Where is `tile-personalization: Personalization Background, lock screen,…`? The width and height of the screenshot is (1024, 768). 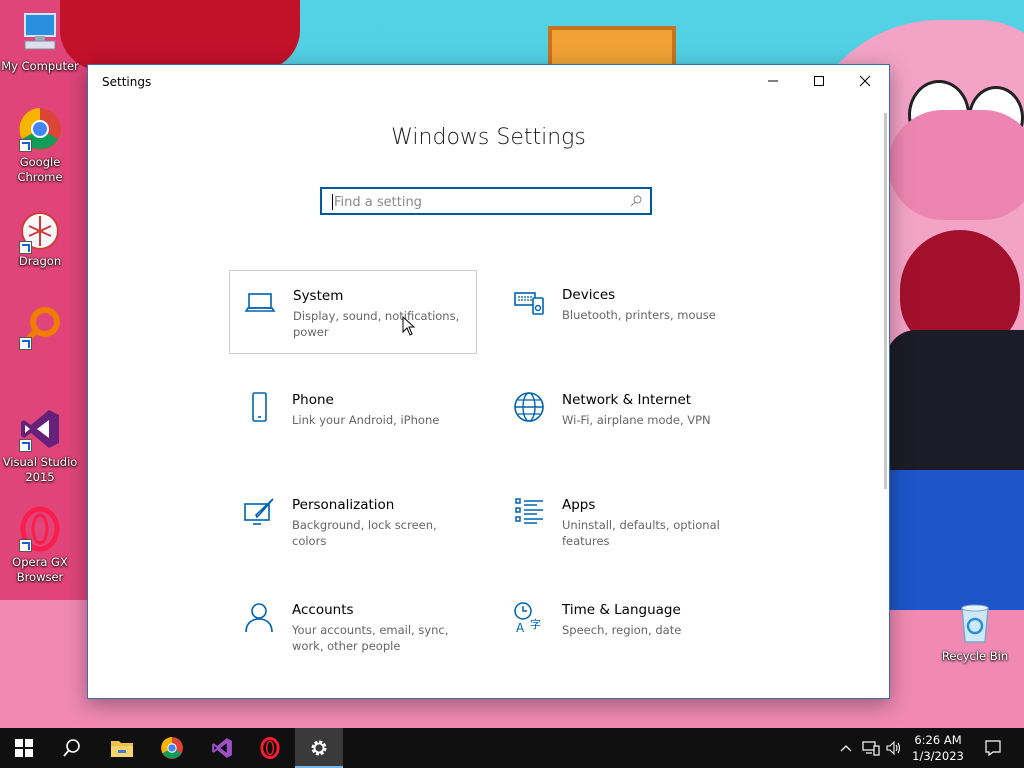 tile-personalization: Personalization Background, lock screen,… is located at coordinates (353, 522).